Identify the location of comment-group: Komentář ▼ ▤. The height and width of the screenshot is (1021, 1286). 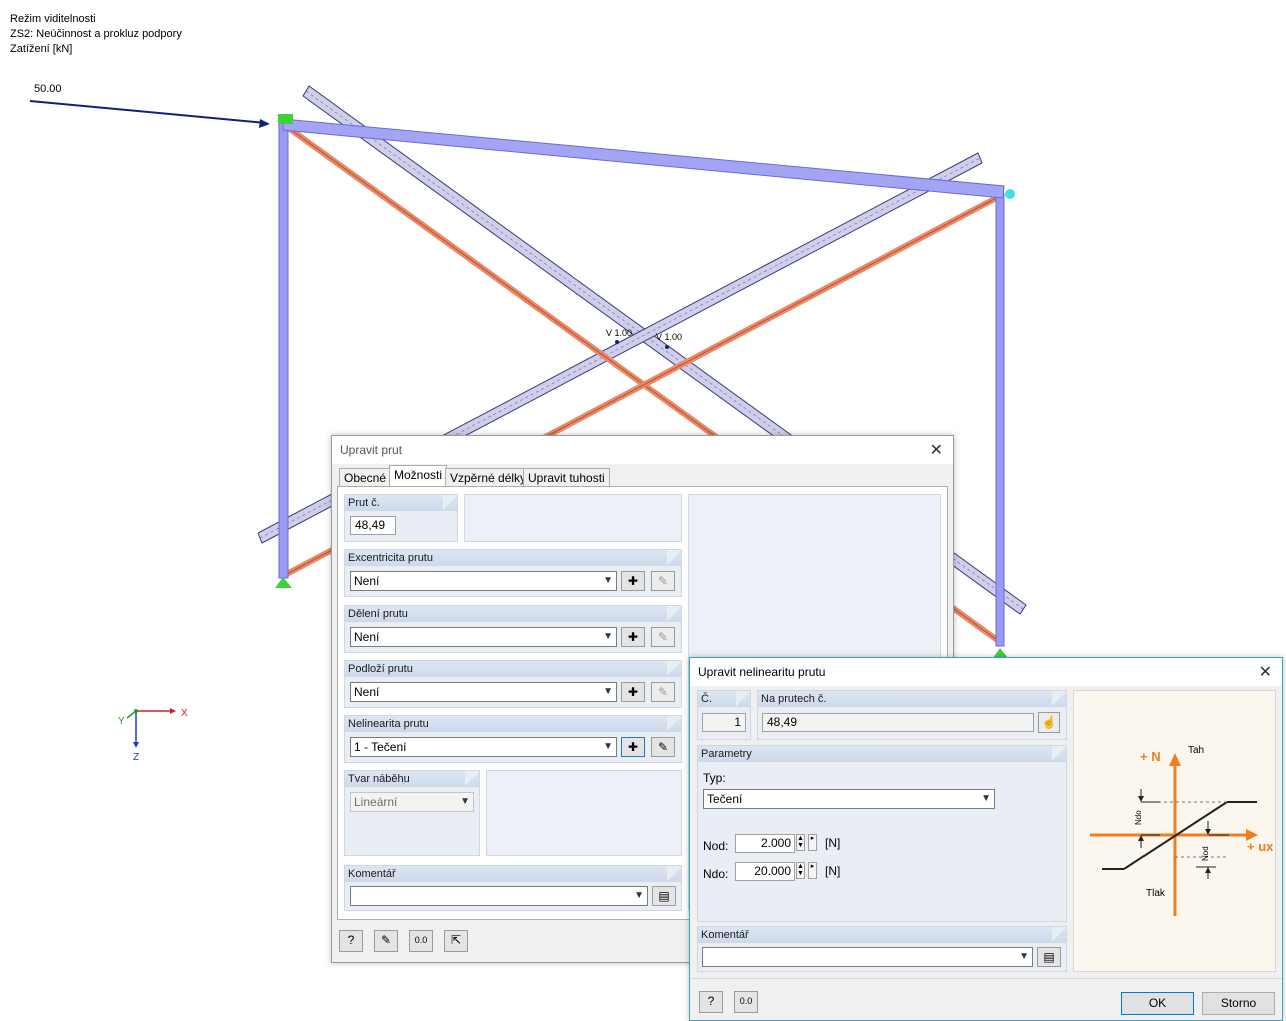
(513, 888).